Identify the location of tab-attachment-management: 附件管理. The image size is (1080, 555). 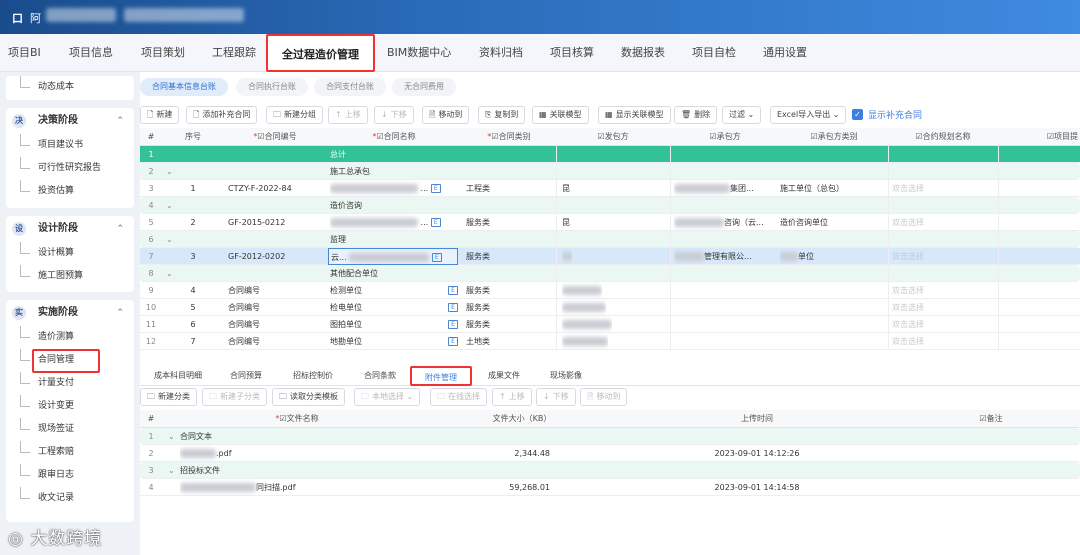
(441, 376).